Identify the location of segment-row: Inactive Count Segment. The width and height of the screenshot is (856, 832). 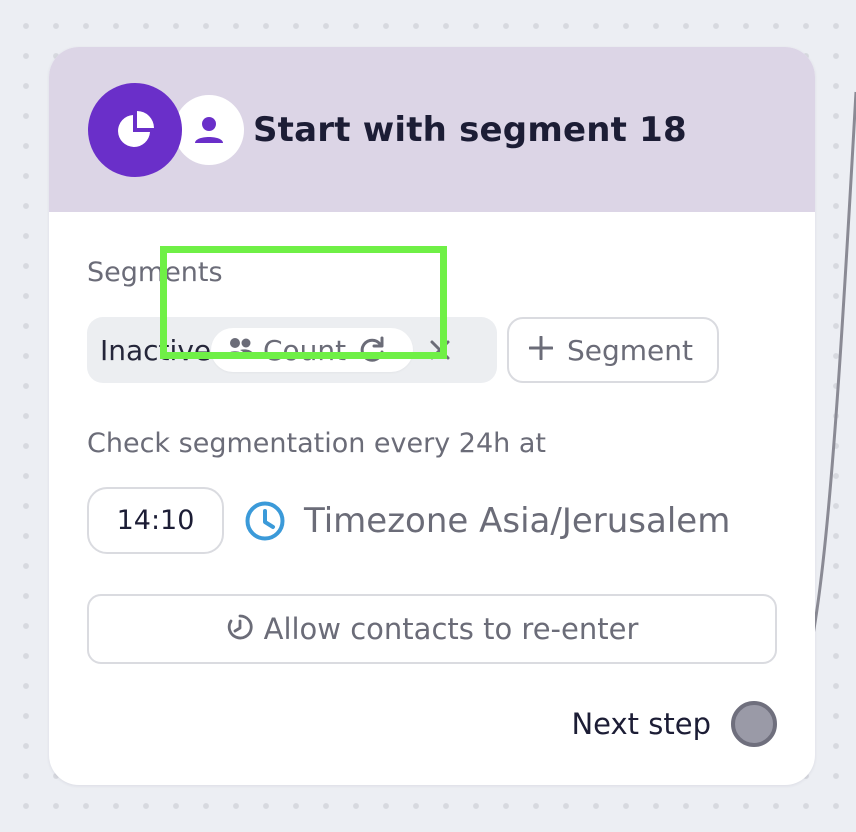
(403, 350).